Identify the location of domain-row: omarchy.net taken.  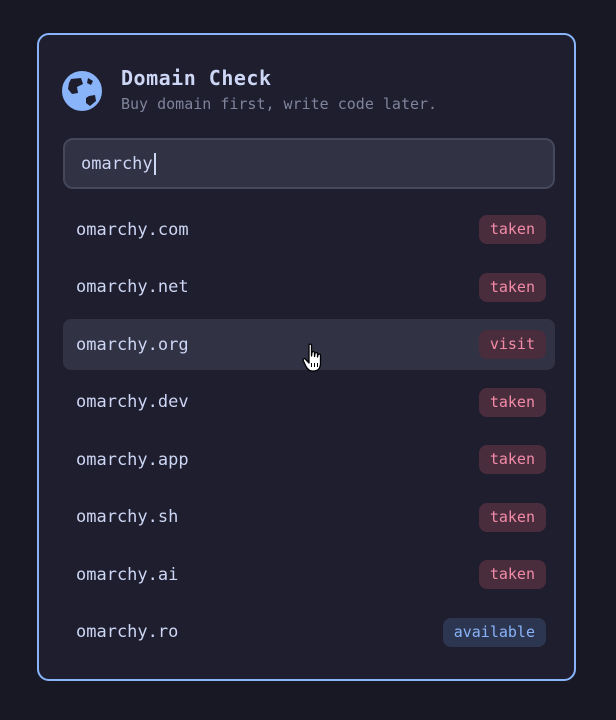
(309, 287).